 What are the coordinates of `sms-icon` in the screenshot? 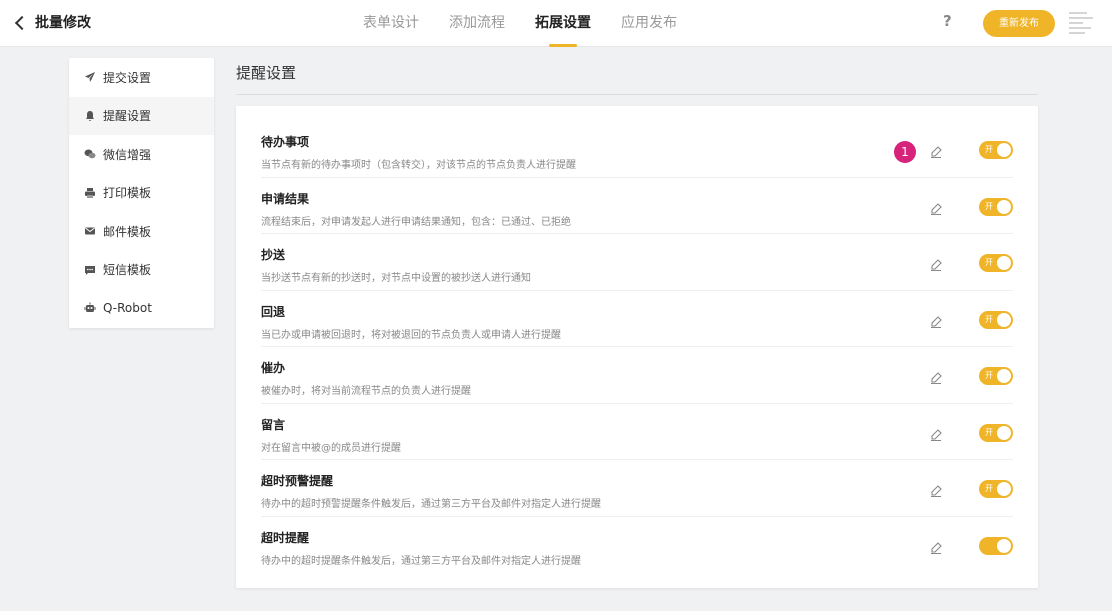 It's located at (90, 270).